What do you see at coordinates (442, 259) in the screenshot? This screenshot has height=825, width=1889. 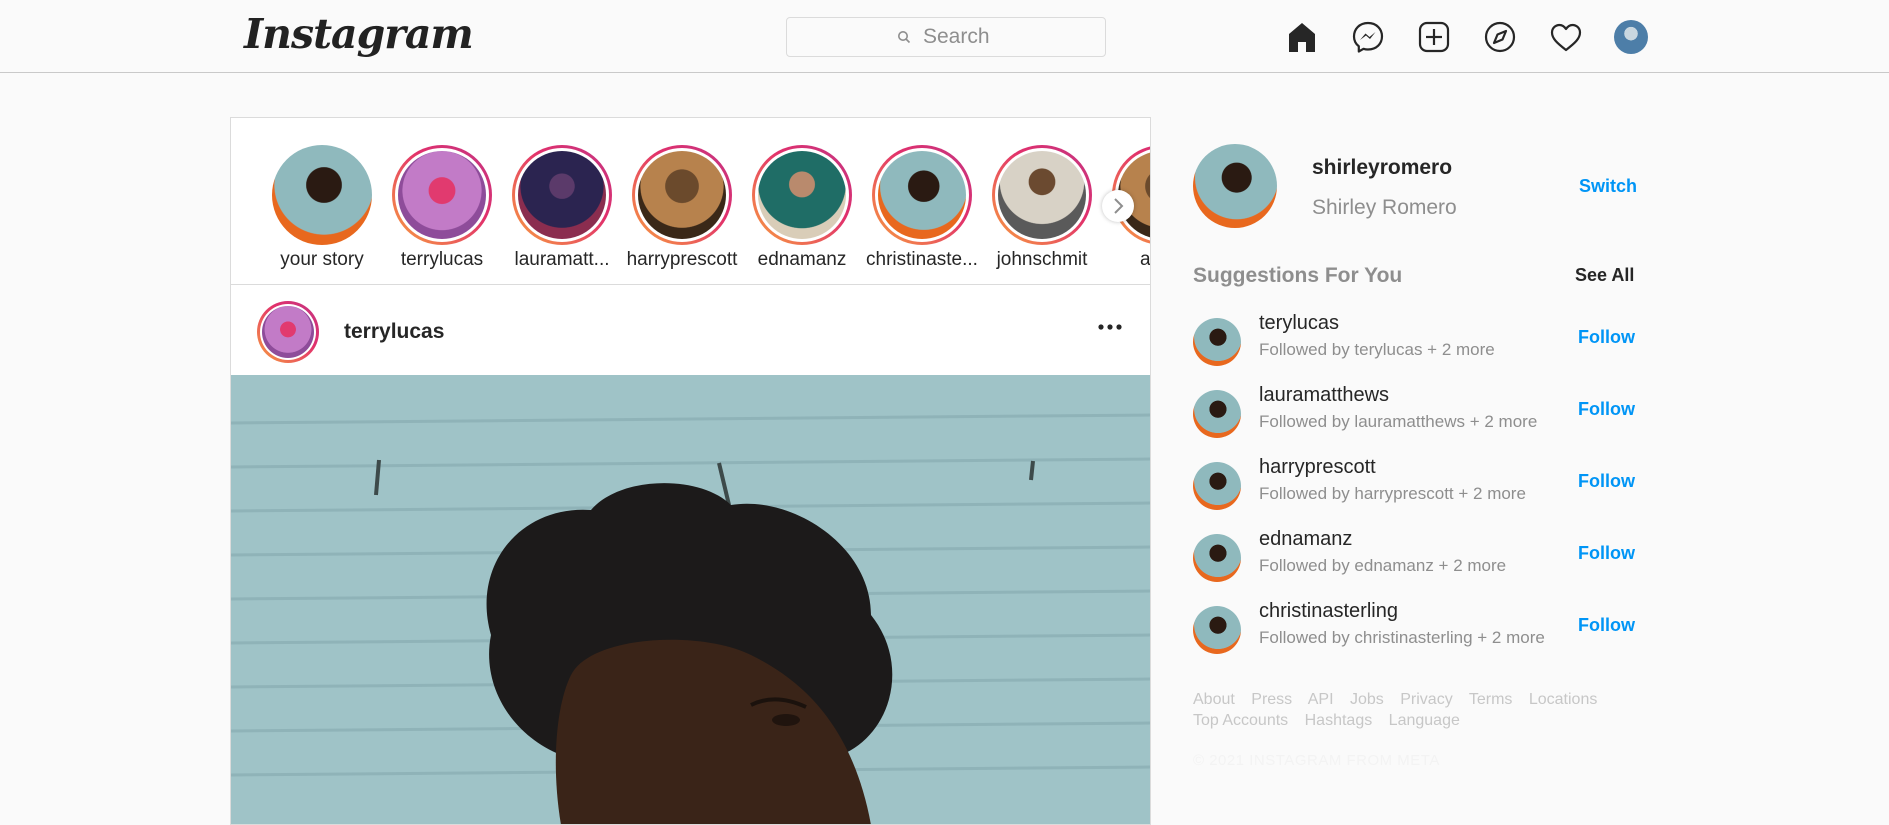 I see `story-username: terrylucas` at bounding box center [442, 259].